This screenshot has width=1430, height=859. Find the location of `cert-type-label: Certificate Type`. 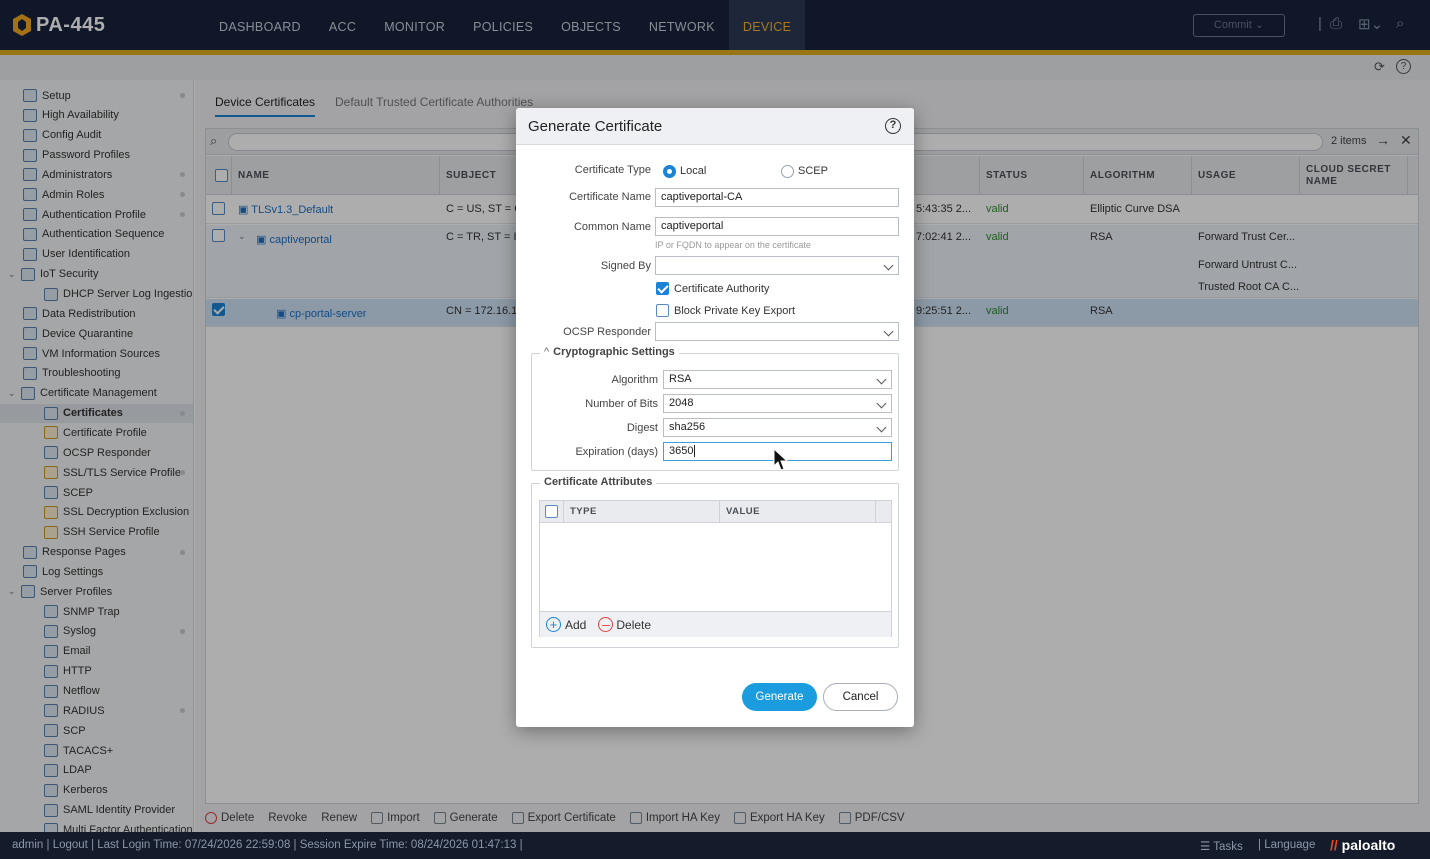

cert-type-label: Certificate Type is located at coordinates (612, 170).